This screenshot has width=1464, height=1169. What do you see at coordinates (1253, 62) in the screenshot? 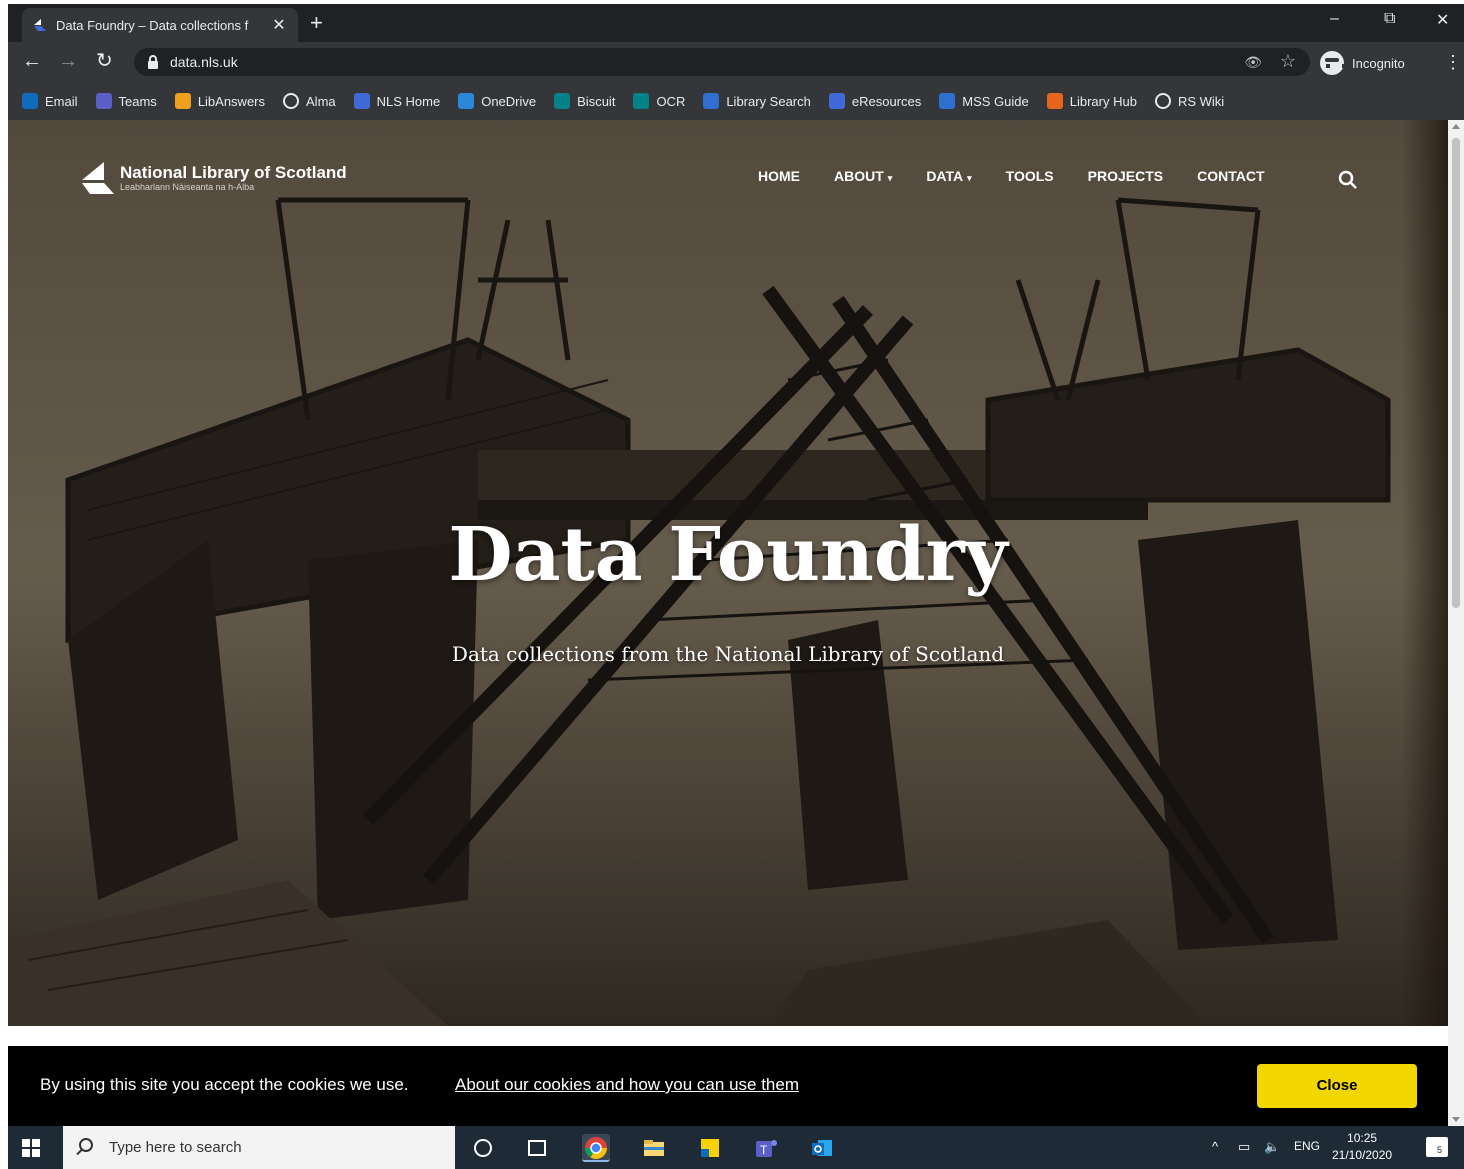
I see `tracking-blocked-eye-icon: 👁` at bounding box center [1253, 62].